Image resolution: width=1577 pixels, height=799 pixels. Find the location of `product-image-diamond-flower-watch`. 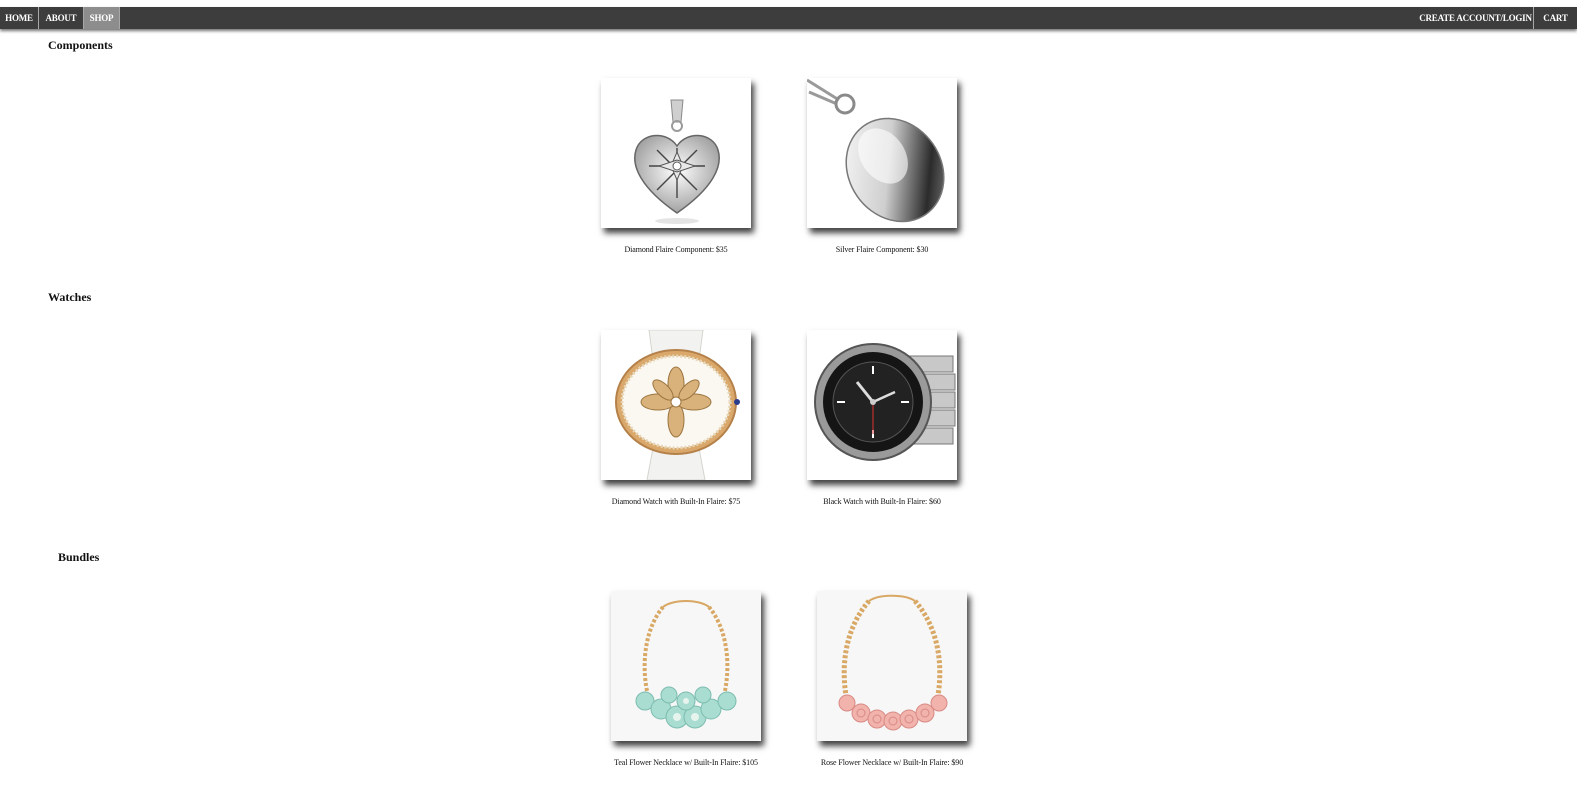

product-image-diamond-flower-watch is located at coordinates (676, 405).